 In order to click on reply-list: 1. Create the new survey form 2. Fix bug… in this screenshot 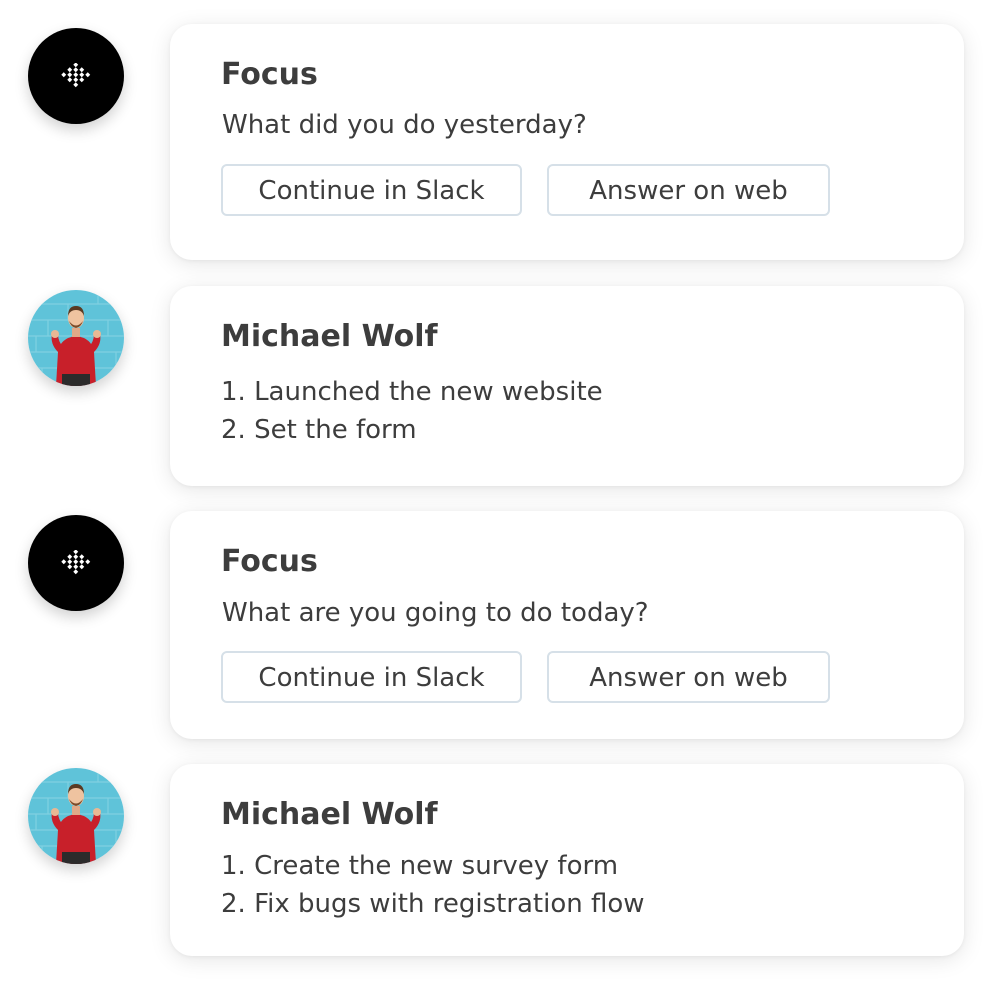, I will do `click(433, 885)`.